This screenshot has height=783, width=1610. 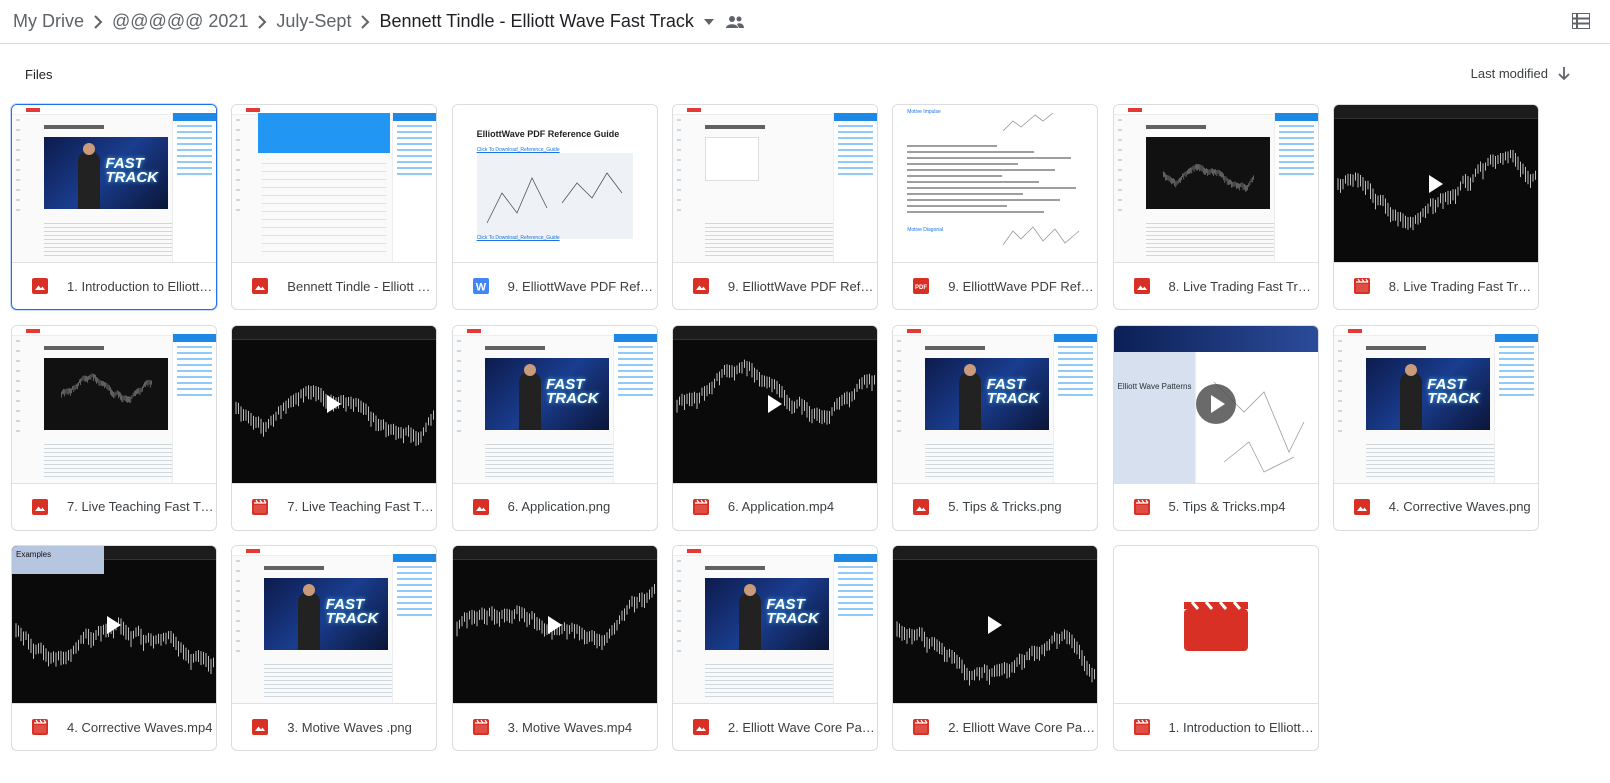 I want to click on file-name: 2. Elliott Wave Core Patterns.mp4, so click(x=1022, y=727).